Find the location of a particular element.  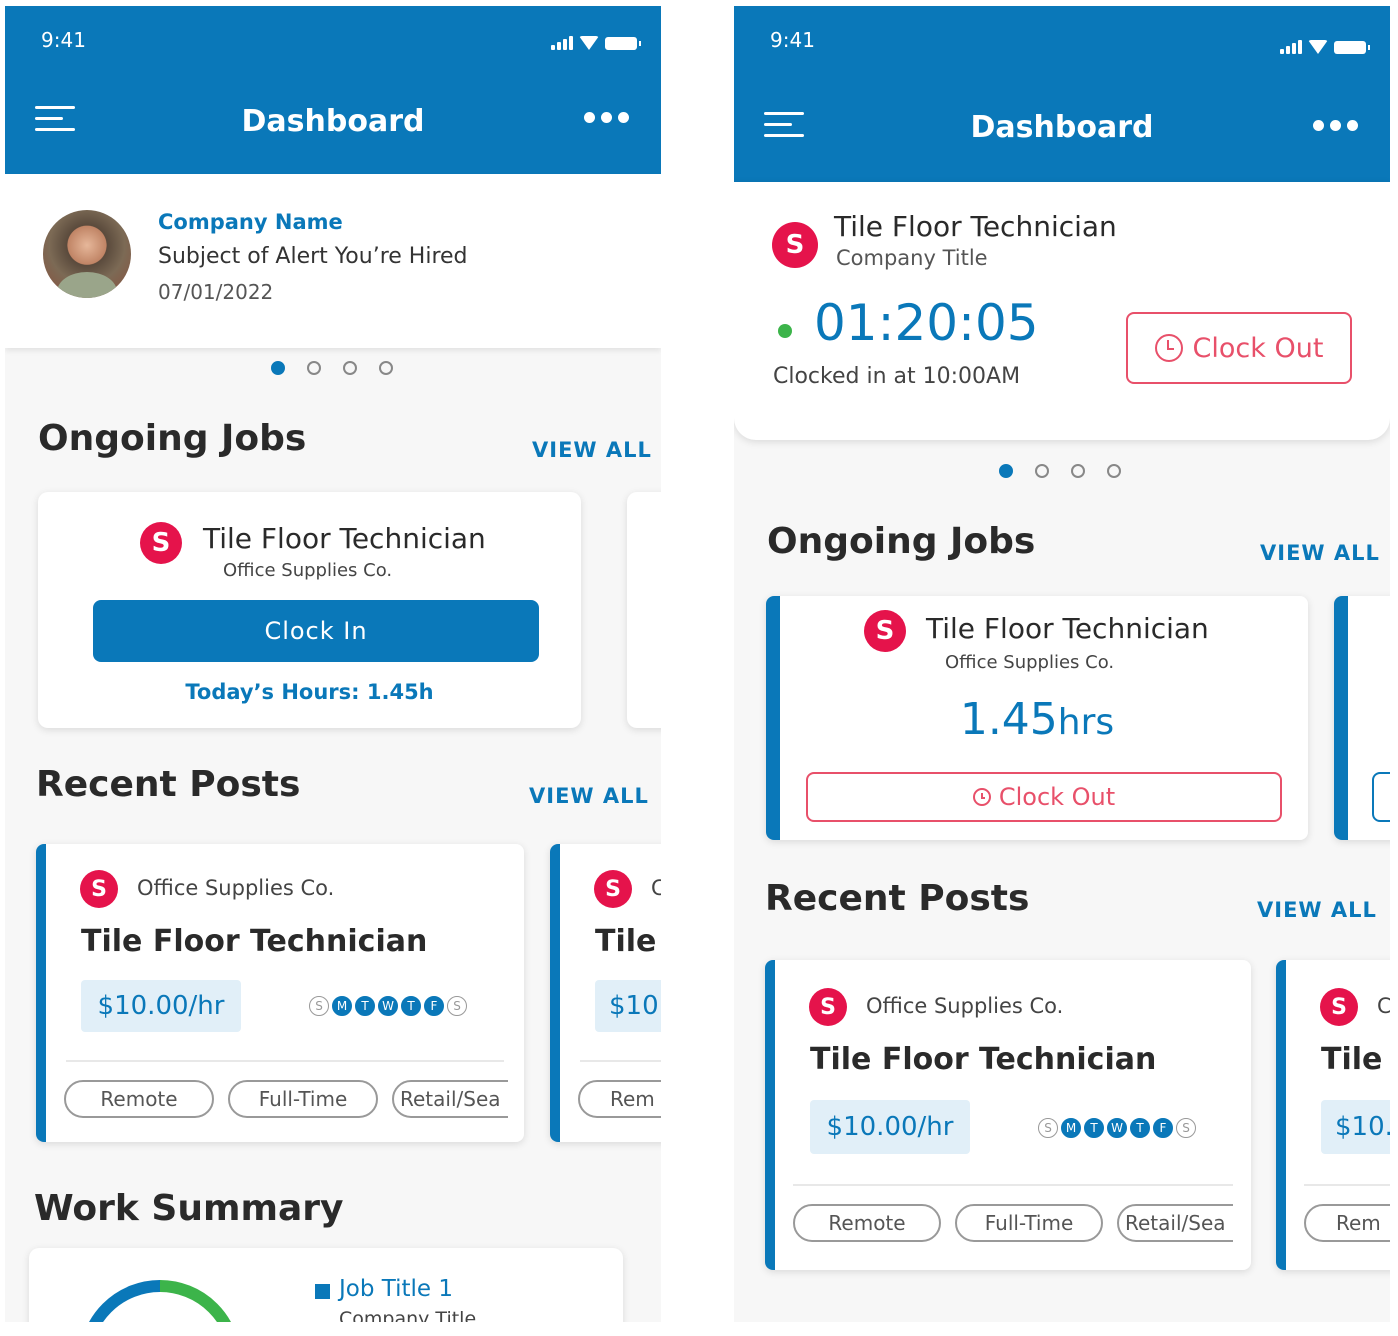

signal-icon is located at coordinates (1291, 47).